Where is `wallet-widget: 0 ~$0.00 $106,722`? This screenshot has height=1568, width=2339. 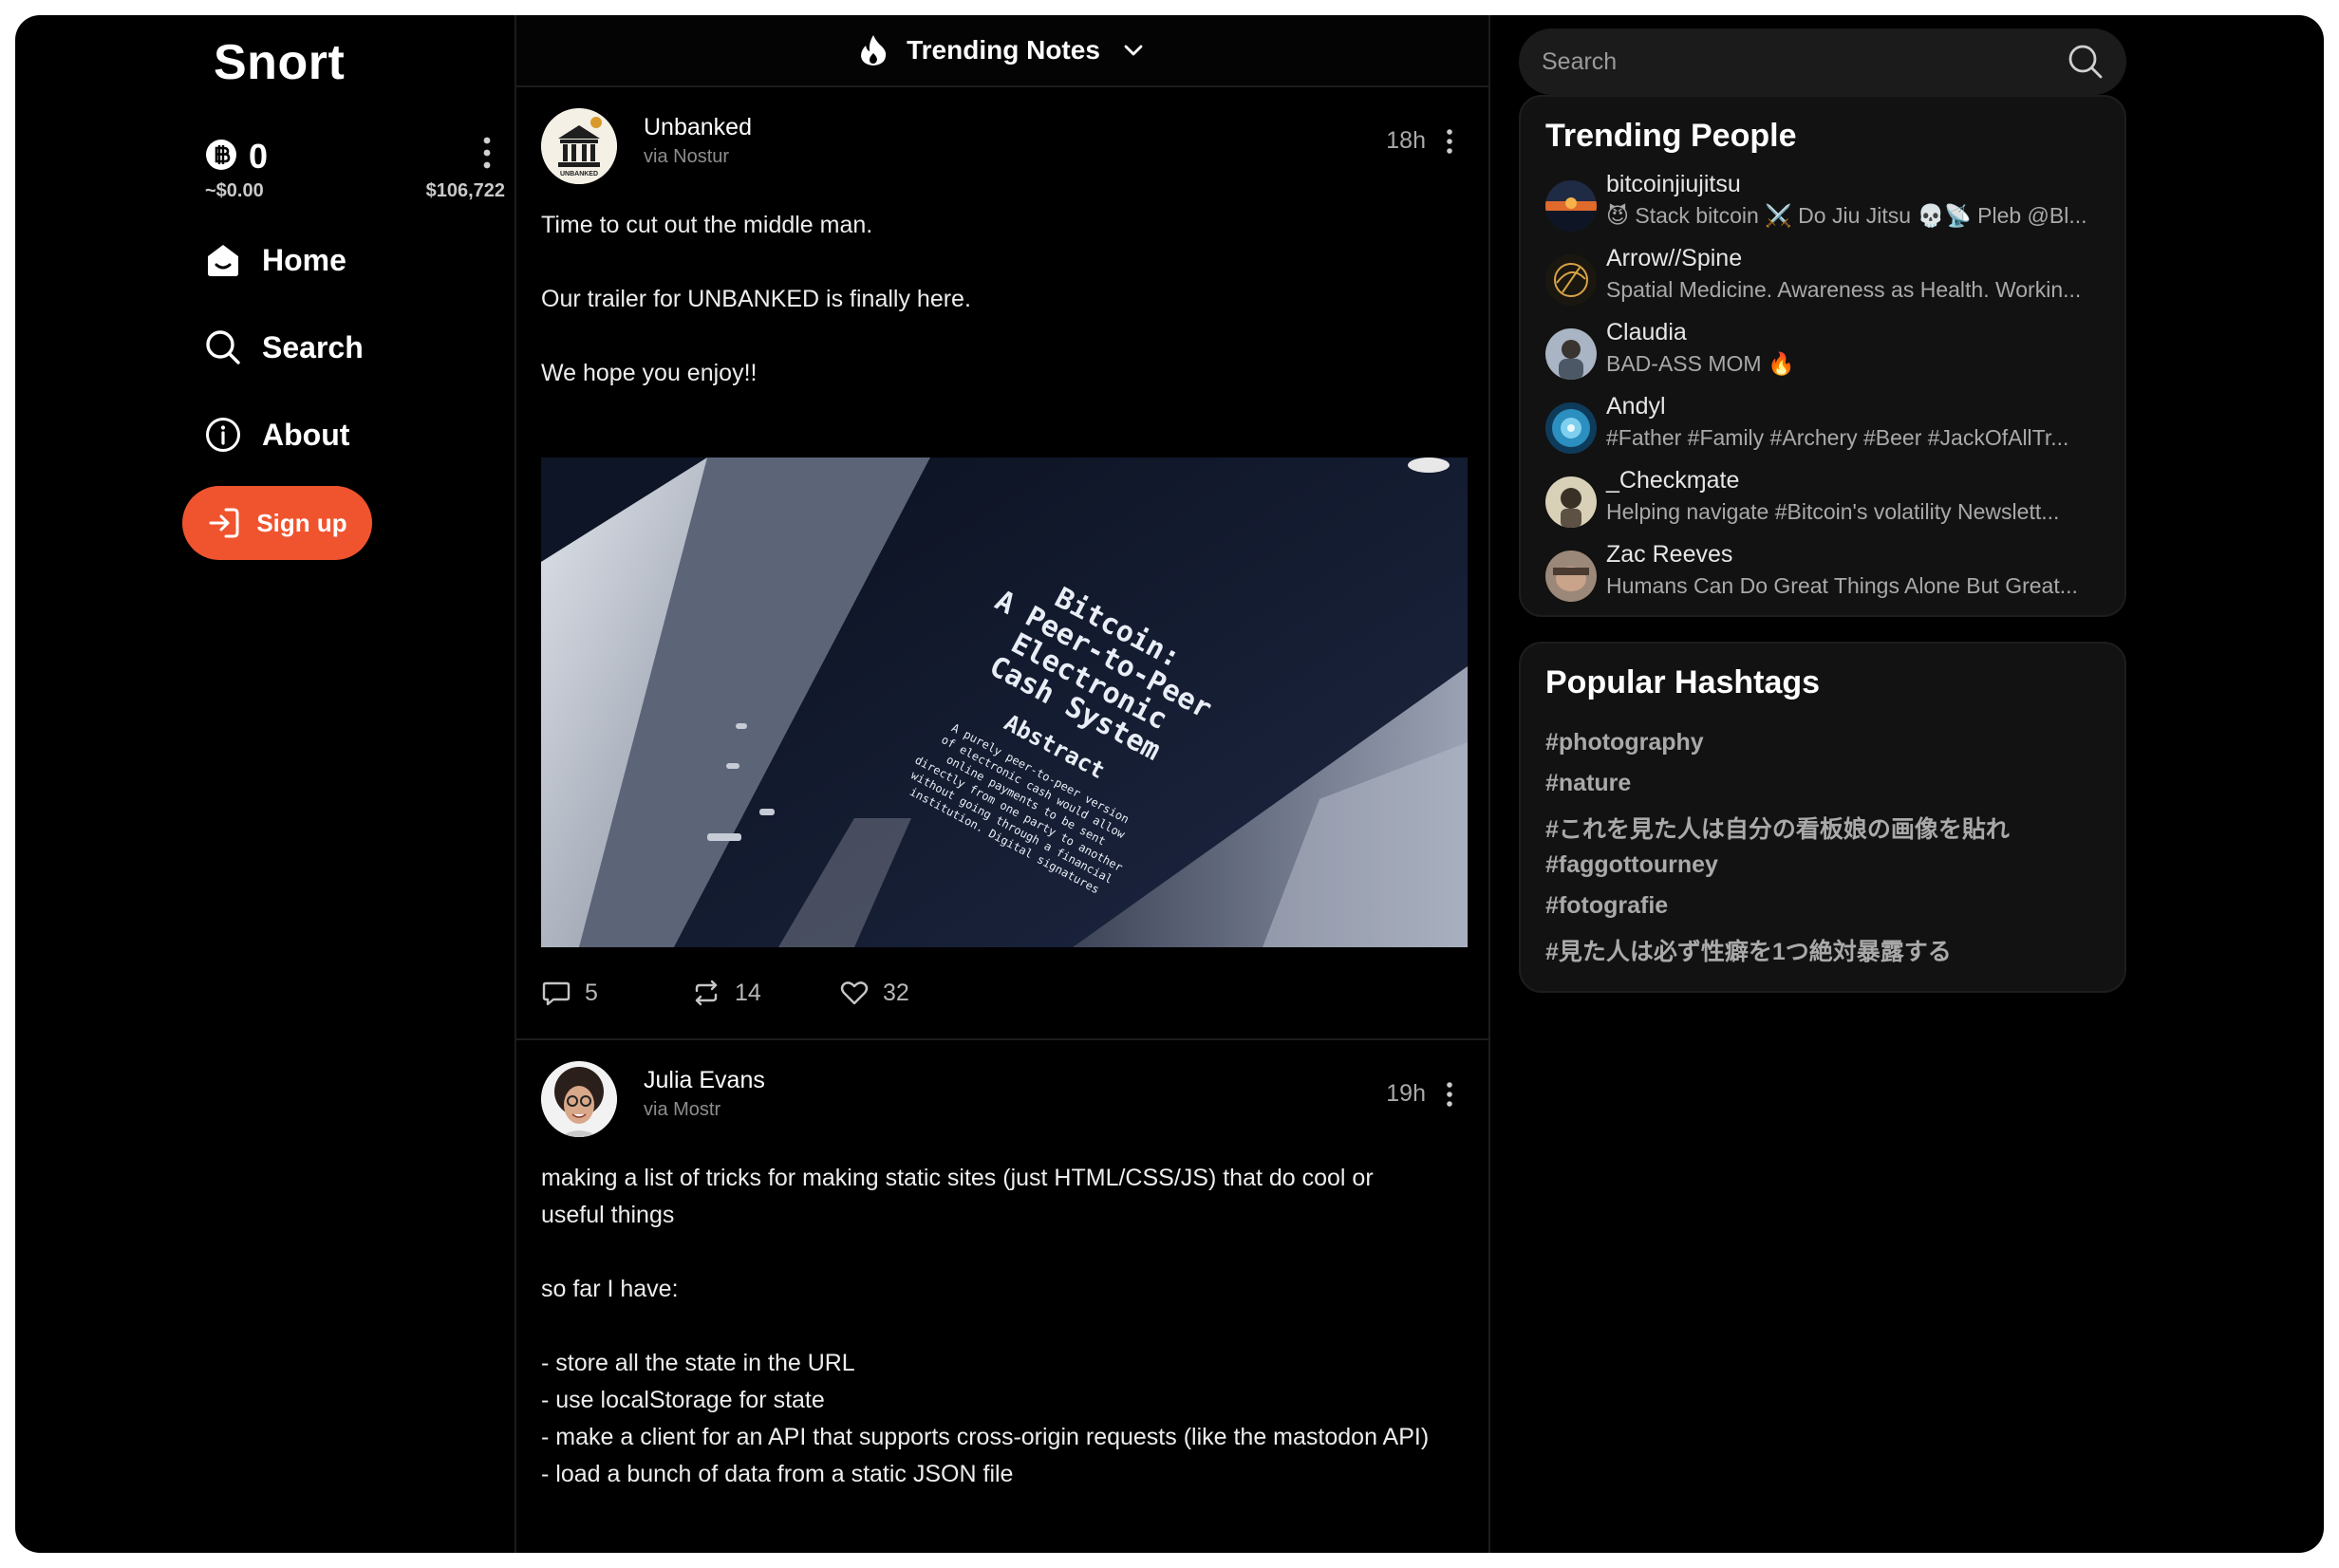 wallet-widget: 0 ~$0.00 $106,722 is located at coordinates (355, 164).